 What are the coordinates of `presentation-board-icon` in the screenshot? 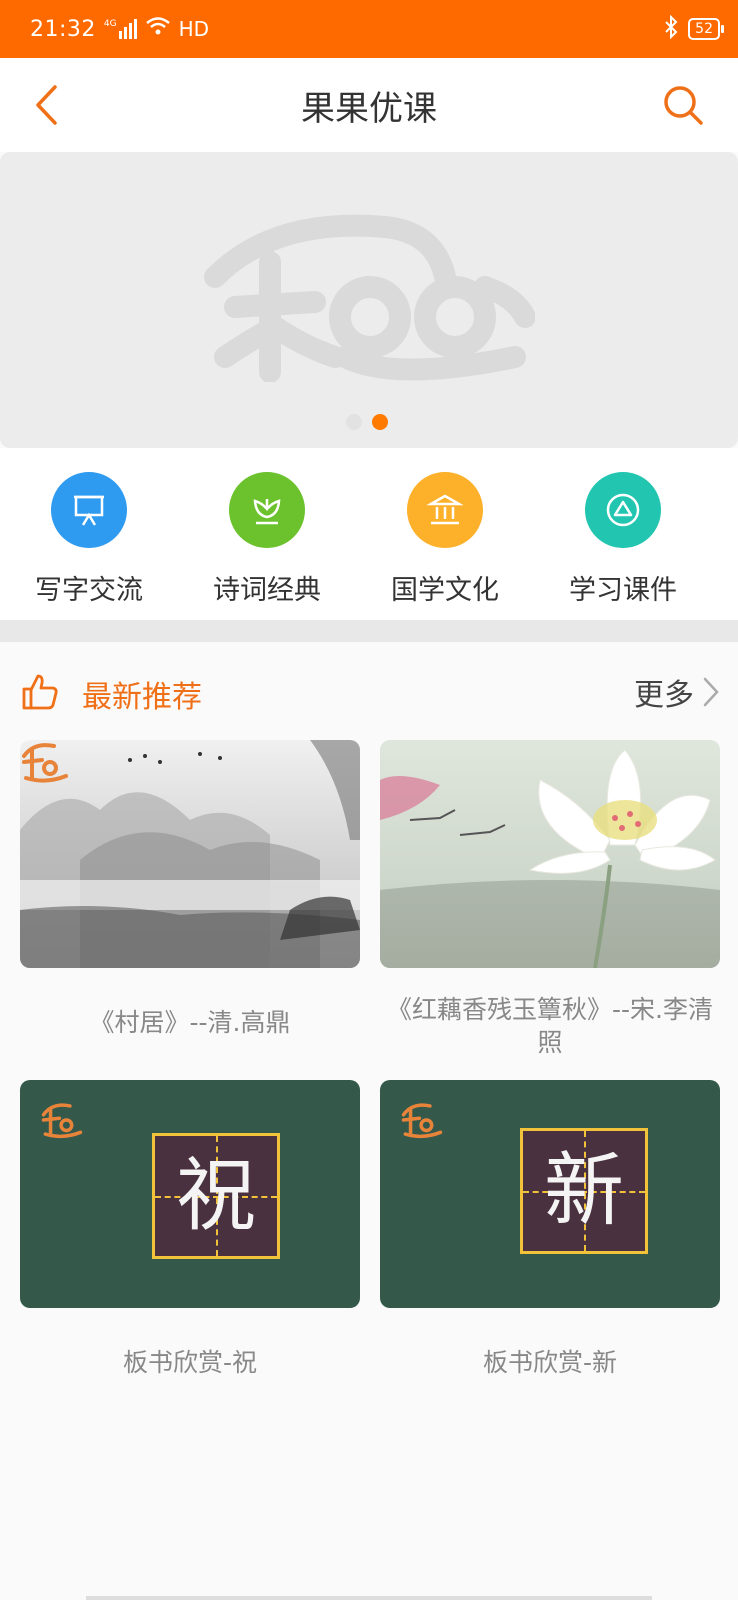 It's located at (89, 510).